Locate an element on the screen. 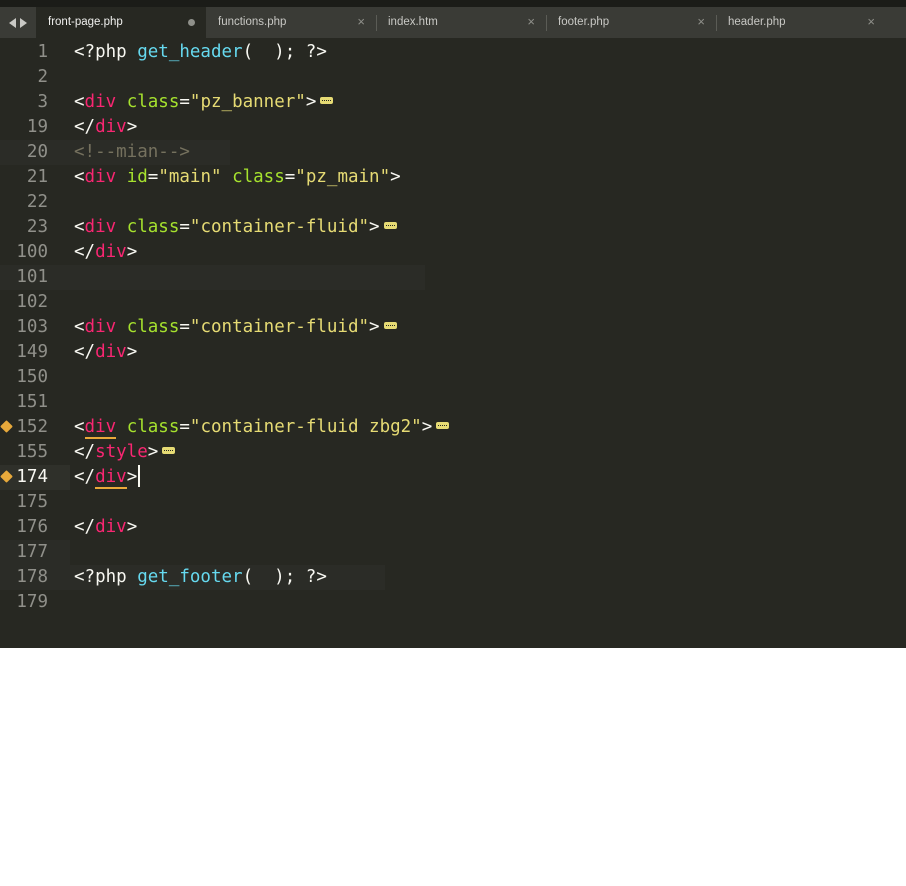 Image resolution: width=906 pixels, height=886 pixels. tab-nav is located at coordinates (18, 22).